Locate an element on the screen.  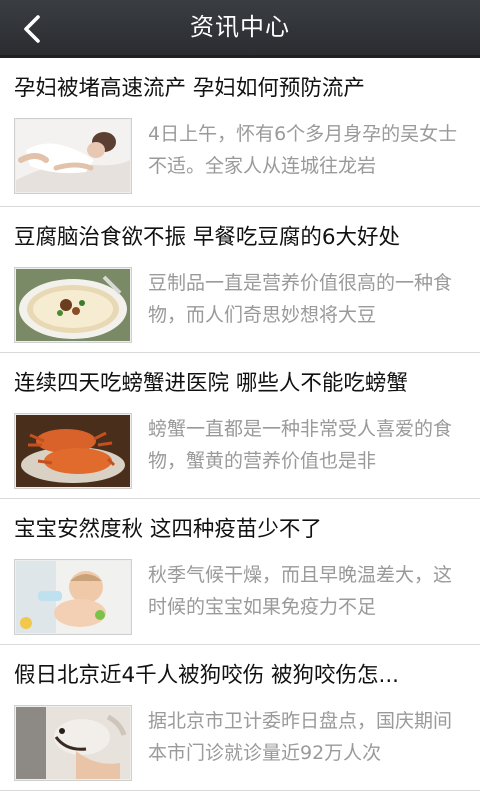
news-headline: 豆腐脑治食欲不振 早餐吃豆腐的6大好处 is located at coordinates (240, 238).